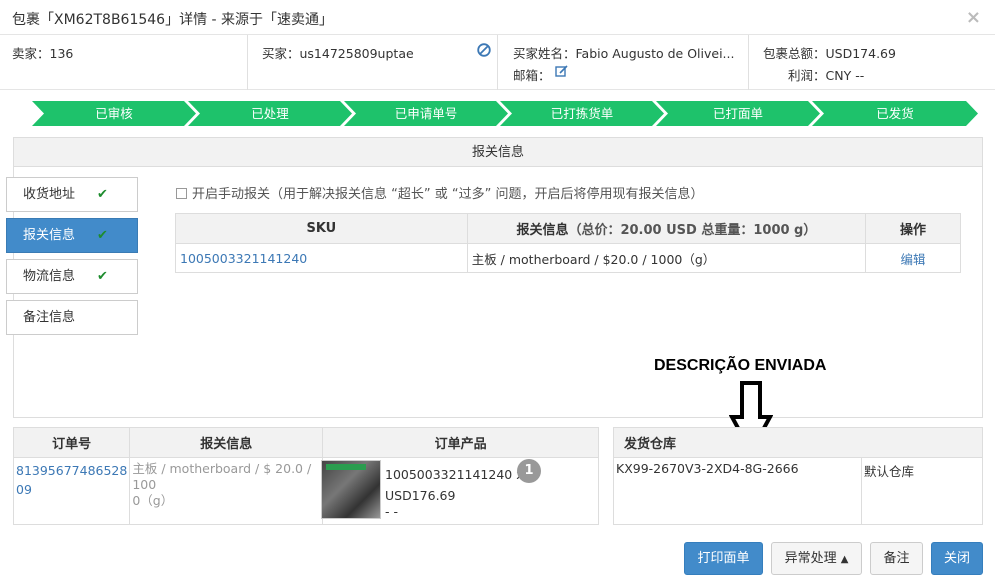  I want to click on warehouse-name: 默认仓库, so click(922, 491).